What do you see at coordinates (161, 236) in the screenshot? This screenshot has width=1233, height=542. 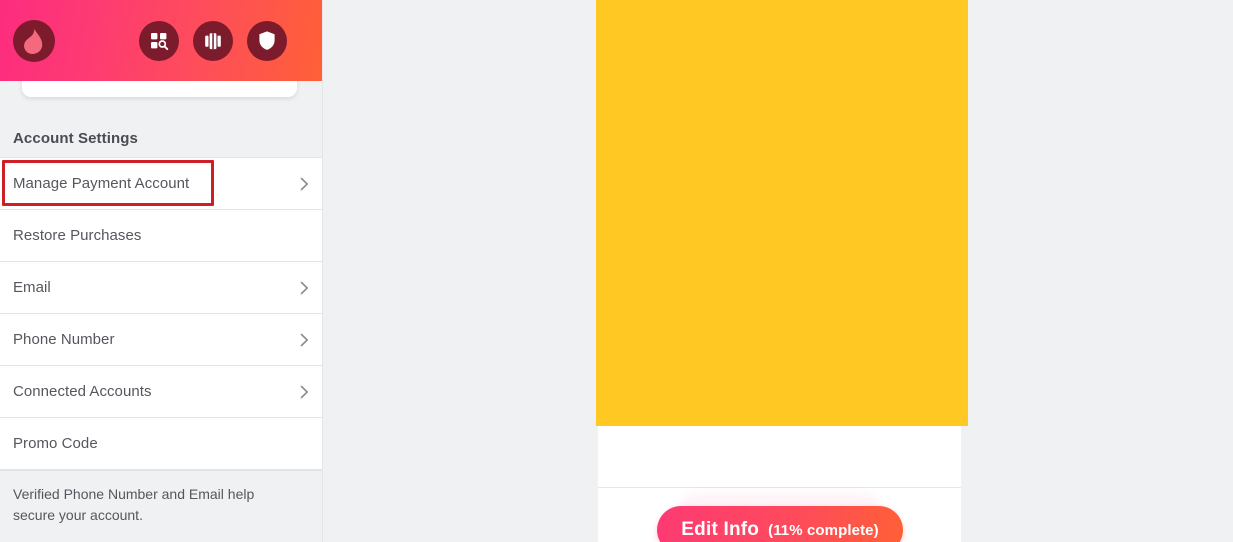 I see `settings-row-restore-purchases: Restore Purchases` at bounding box center [161, 236].